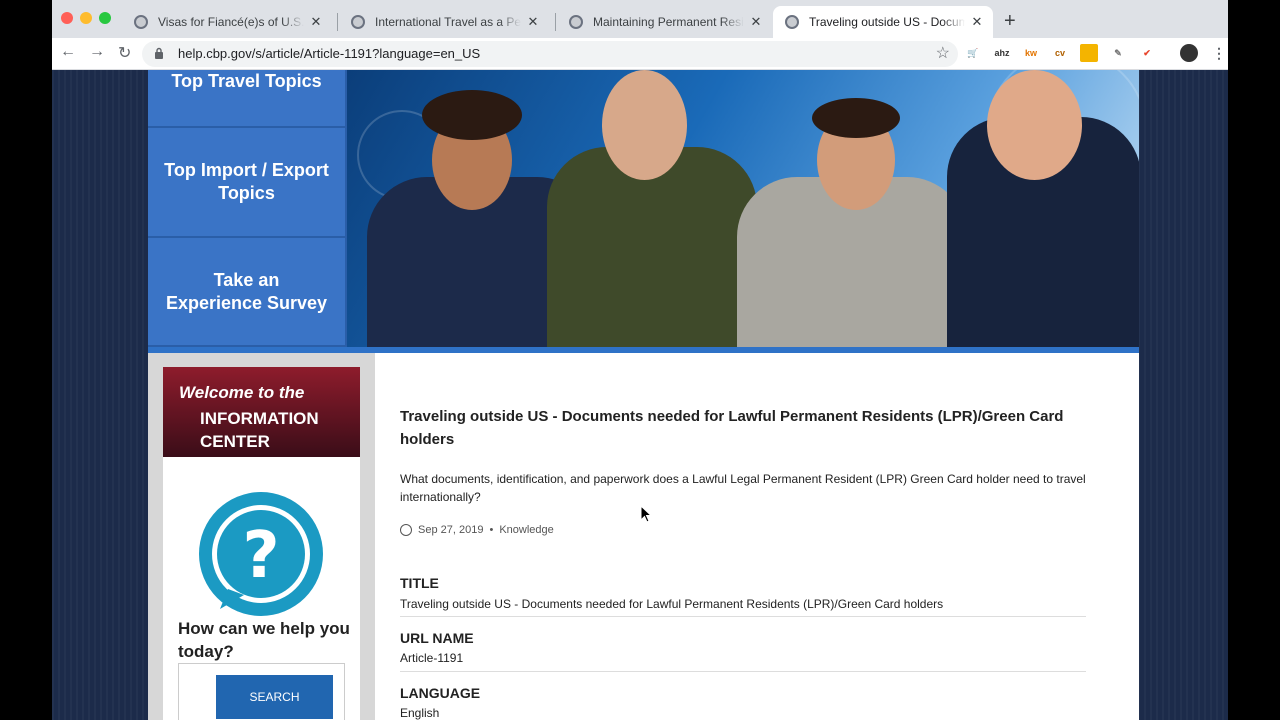 The image size is (1280, 720). I want to click on lock-icon, so click(159, 53).